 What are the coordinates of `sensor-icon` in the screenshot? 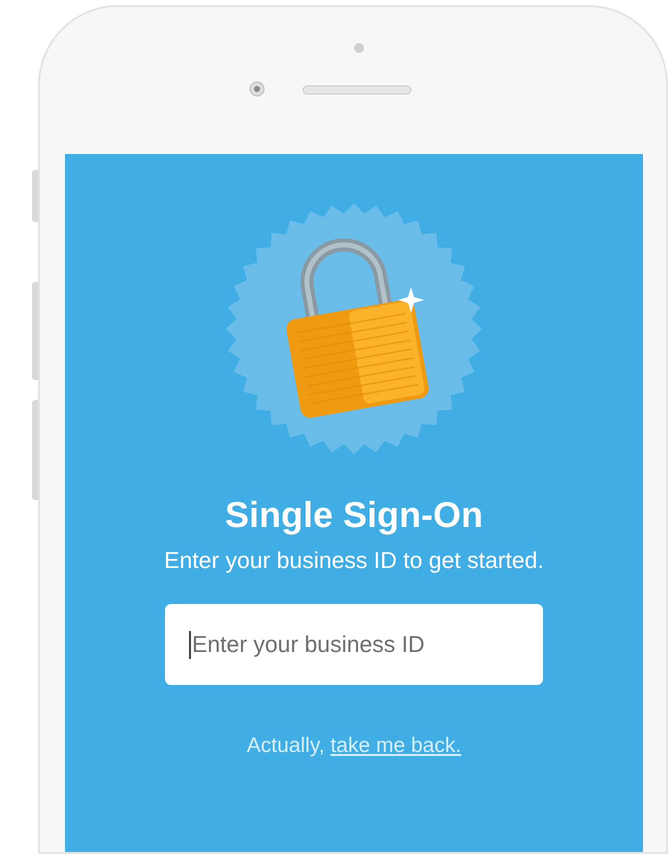 It's located at (359, 48).